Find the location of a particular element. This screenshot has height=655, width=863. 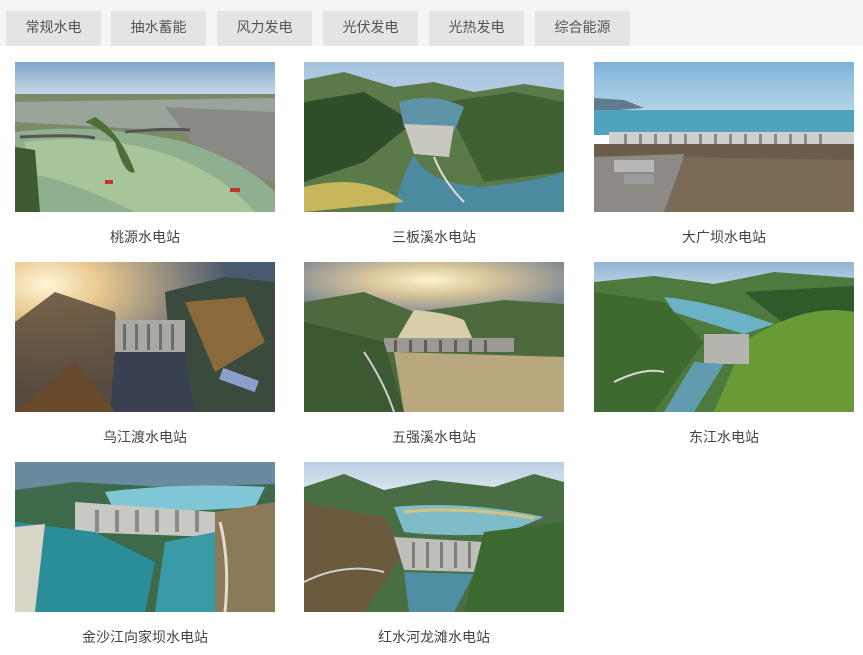

station-name: 大广坝水电站 is located at coordinates (724, 237).